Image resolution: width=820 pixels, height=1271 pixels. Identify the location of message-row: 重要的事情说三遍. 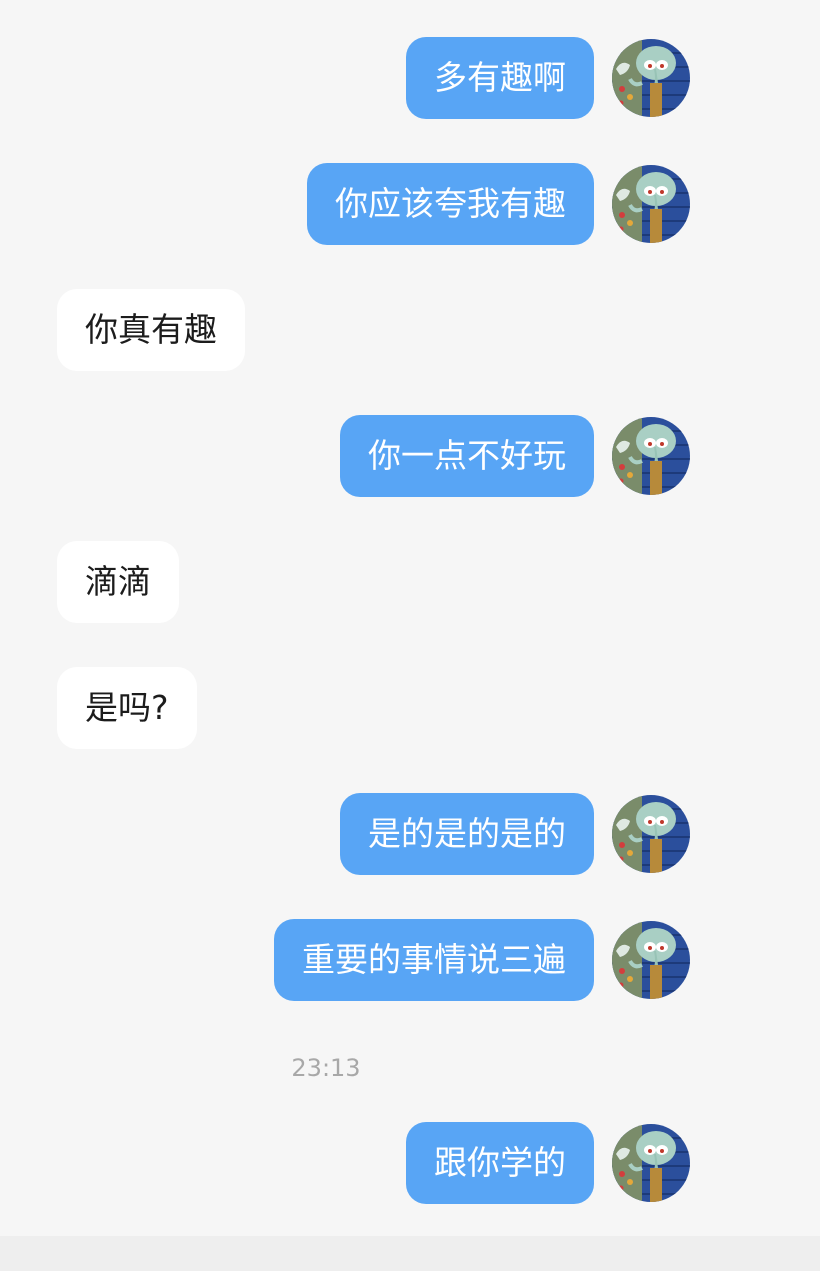
(410, 960).